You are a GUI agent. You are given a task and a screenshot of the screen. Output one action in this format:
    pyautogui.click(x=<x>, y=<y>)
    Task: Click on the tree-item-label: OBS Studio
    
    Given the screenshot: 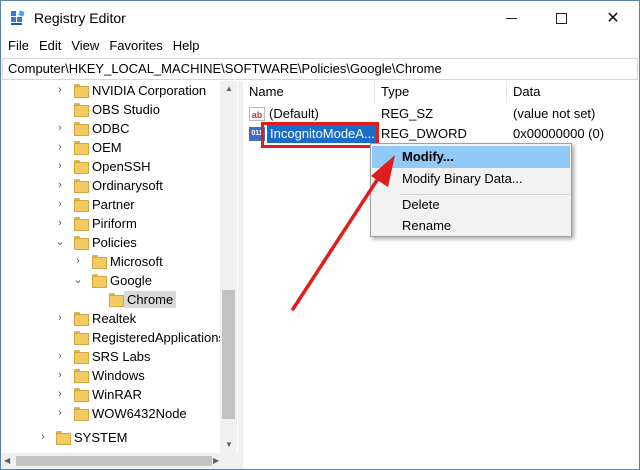 What is the action you would take?
    pyautogui.click(x=126, y=109)
    